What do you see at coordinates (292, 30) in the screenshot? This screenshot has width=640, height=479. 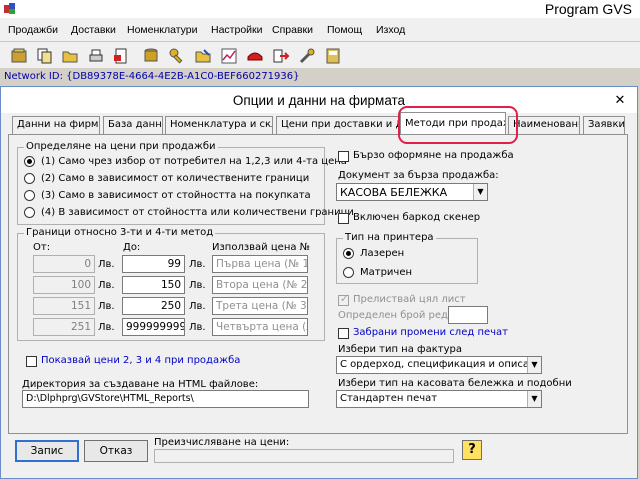 I see `menu-reports: Справки` at bounding box center [292, 30].